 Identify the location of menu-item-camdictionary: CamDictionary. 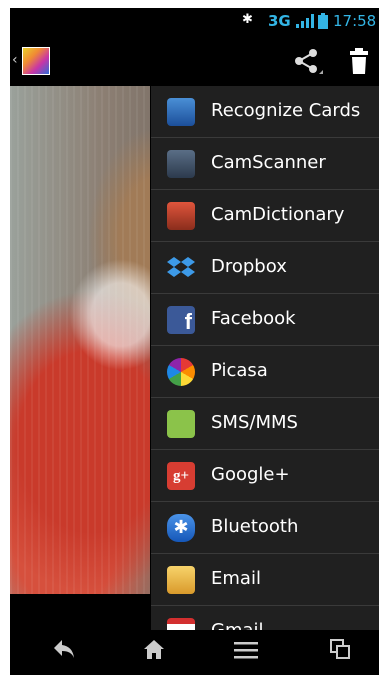
(265, 216).